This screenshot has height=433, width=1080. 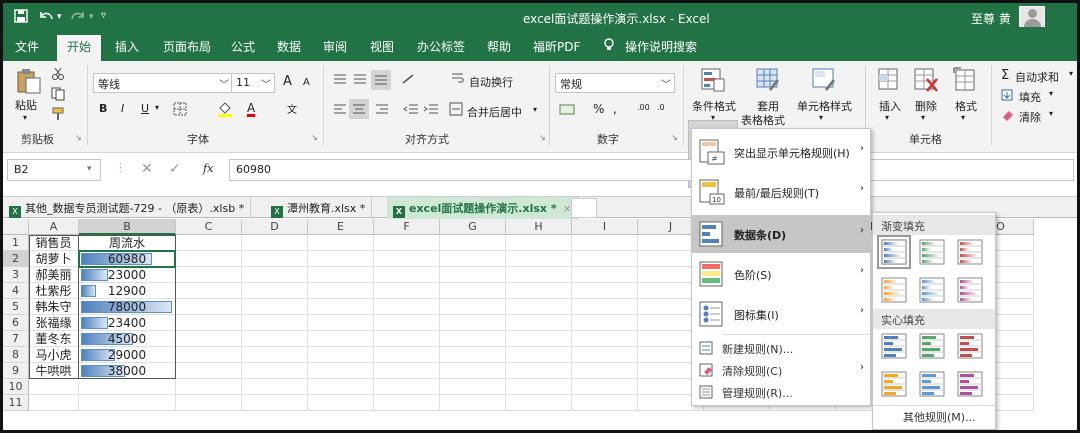 I want to click on menu-item-color-scales: 色阶(S) ›, so click(x=781, y=274).